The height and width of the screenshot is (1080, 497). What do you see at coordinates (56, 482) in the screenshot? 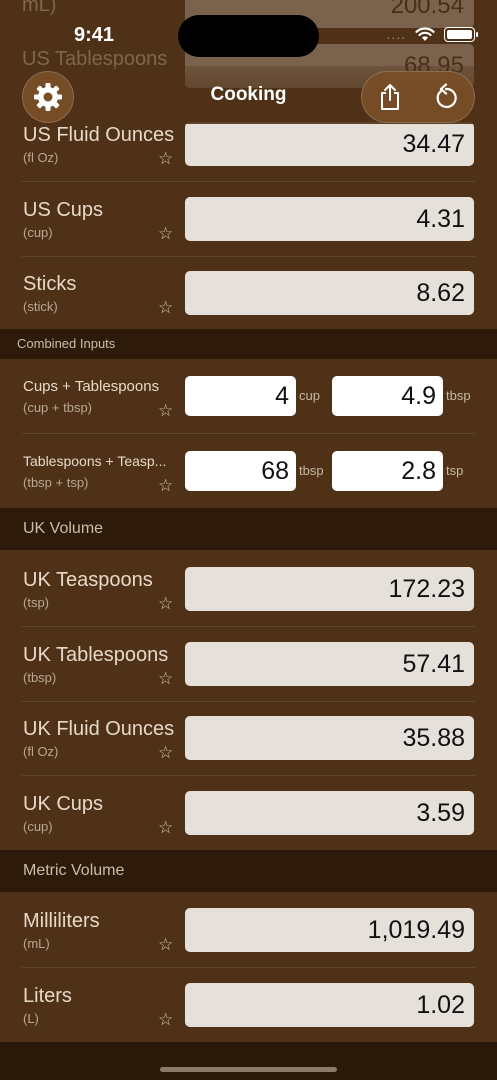
I see `row-unit: (tbsp + tsp)` at bounding box center [56, 482].